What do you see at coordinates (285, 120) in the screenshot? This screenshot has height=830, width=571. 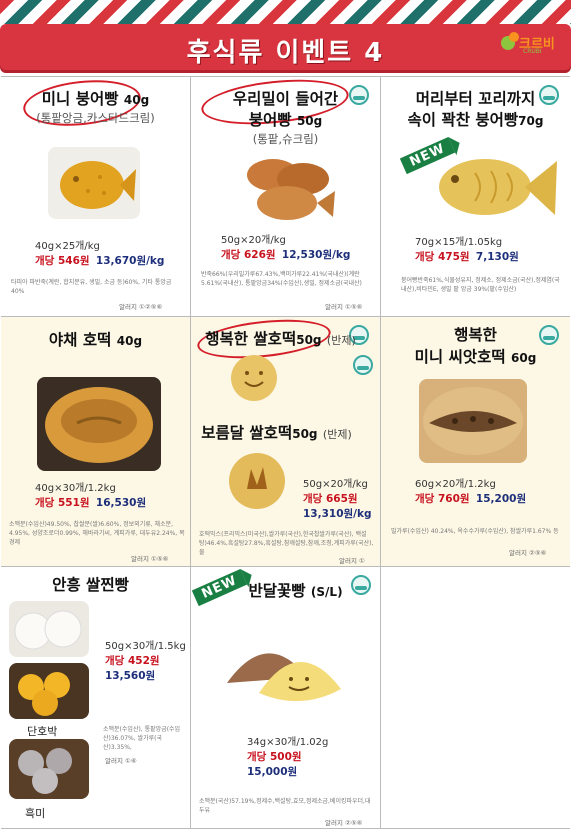 I see `product-name-line2: 붕어빵 50g` at bounding box center [285, 120].